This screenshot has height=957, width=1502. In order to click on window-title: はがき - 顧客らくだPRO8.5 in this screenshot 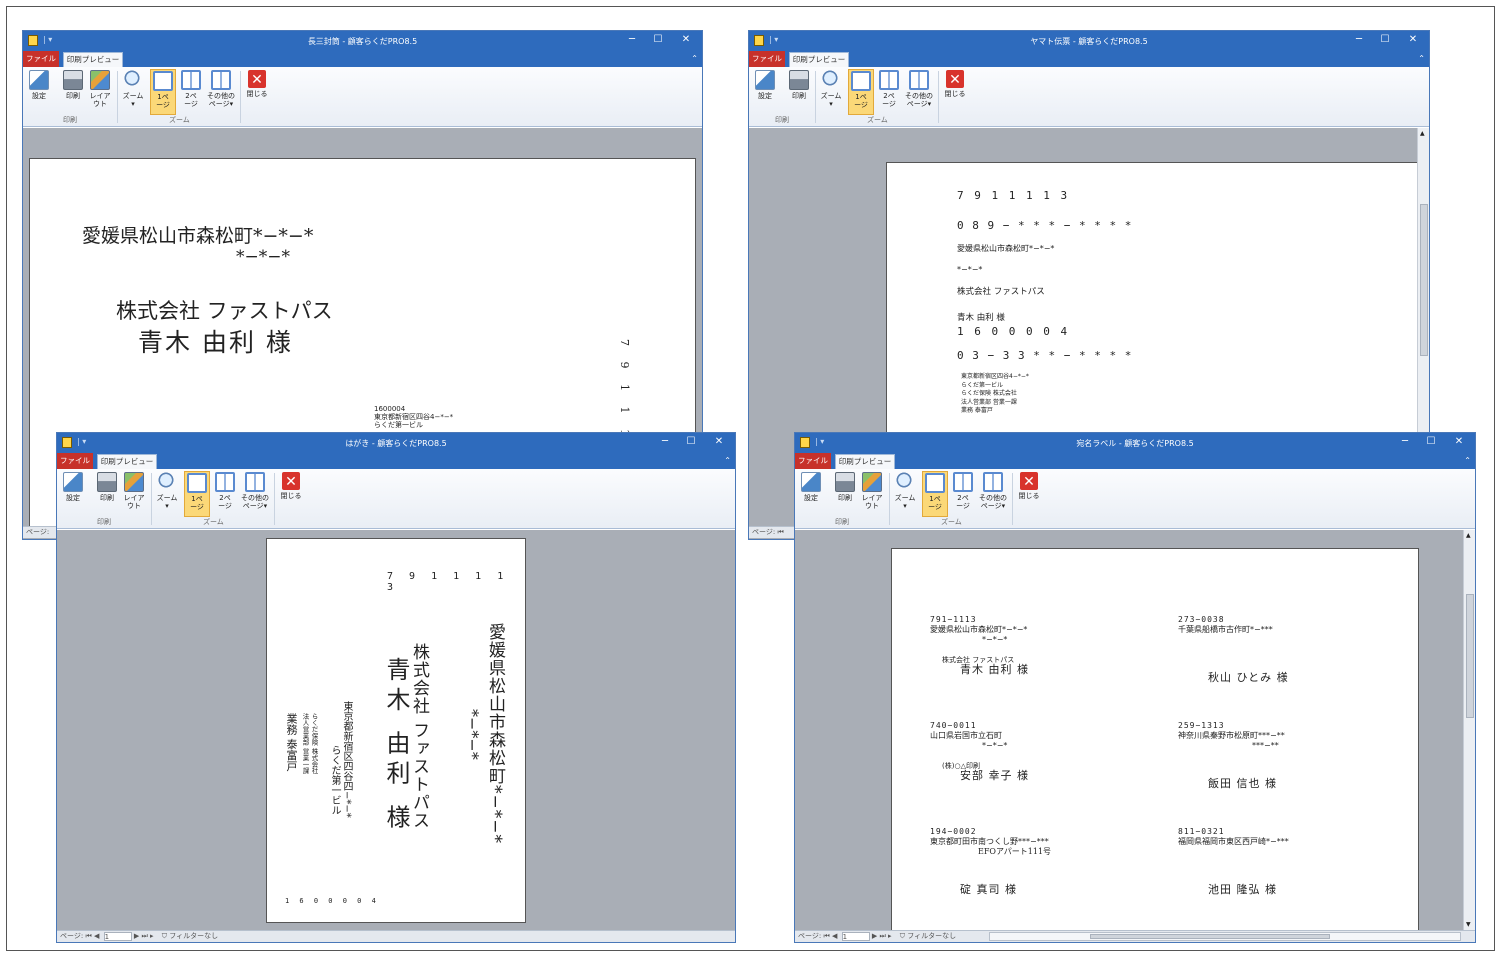, I will do `click(396, 443)`.